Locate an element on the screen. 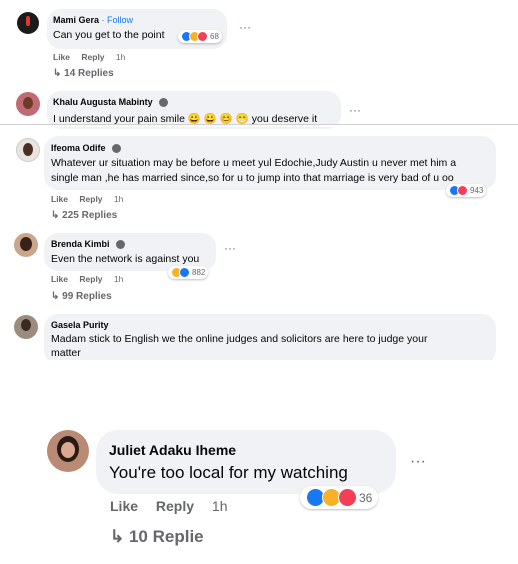  commenter-name: Ifeoma Odife is located at coordinates (86, 148).